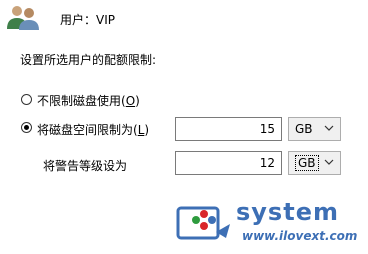  I want to click on limit-disk-radio-label: 将磁盘空间限制为(L), so click(93, 129).